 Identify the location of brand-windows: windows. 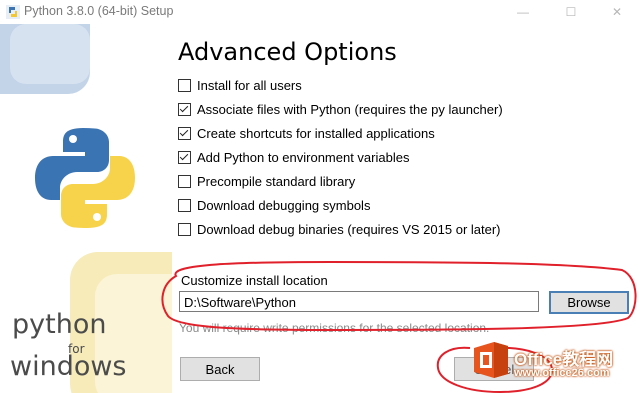
(68, 366).